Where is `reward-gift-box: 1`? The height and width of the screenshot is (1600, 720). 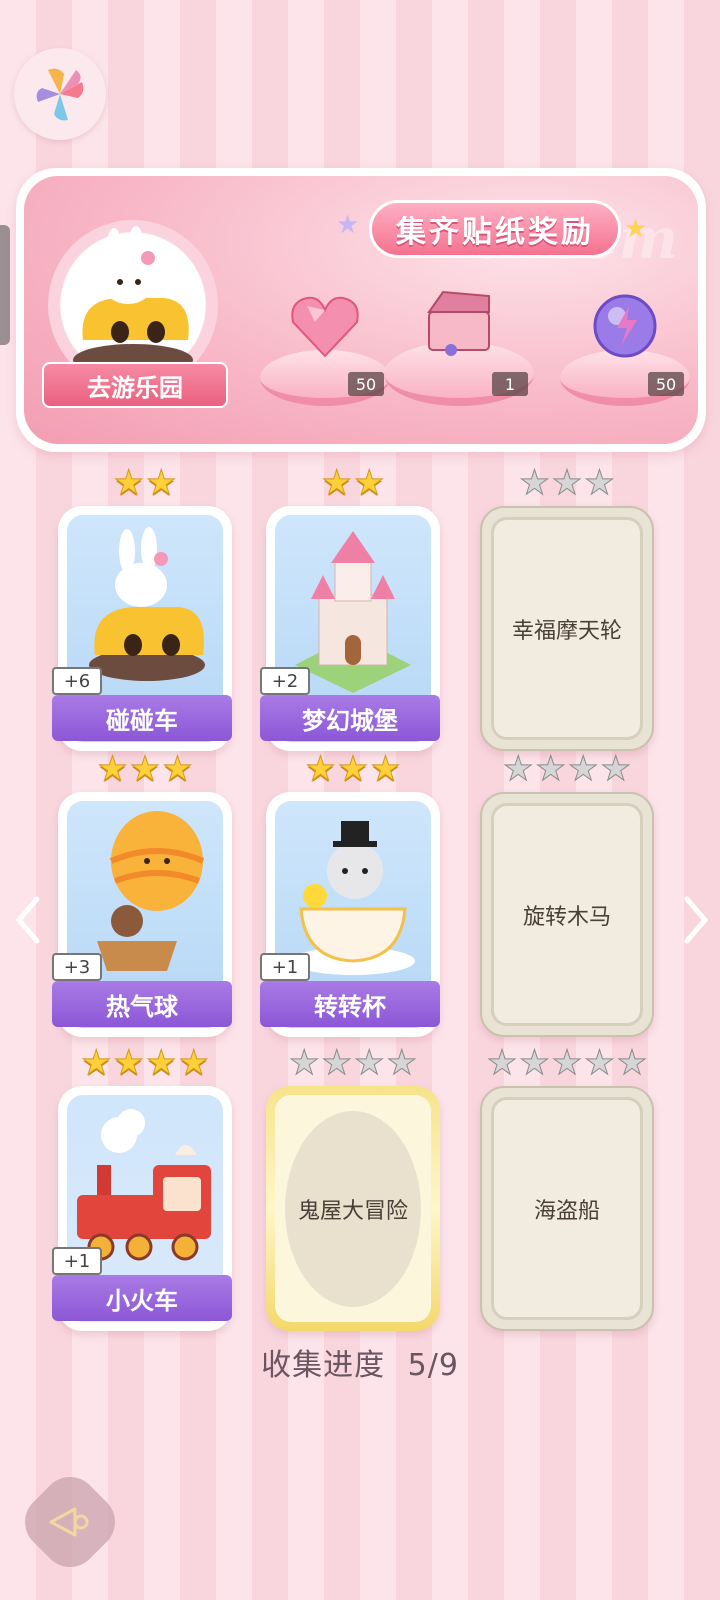 reward-gift-box: 1 is located at coordinates (459, 346).